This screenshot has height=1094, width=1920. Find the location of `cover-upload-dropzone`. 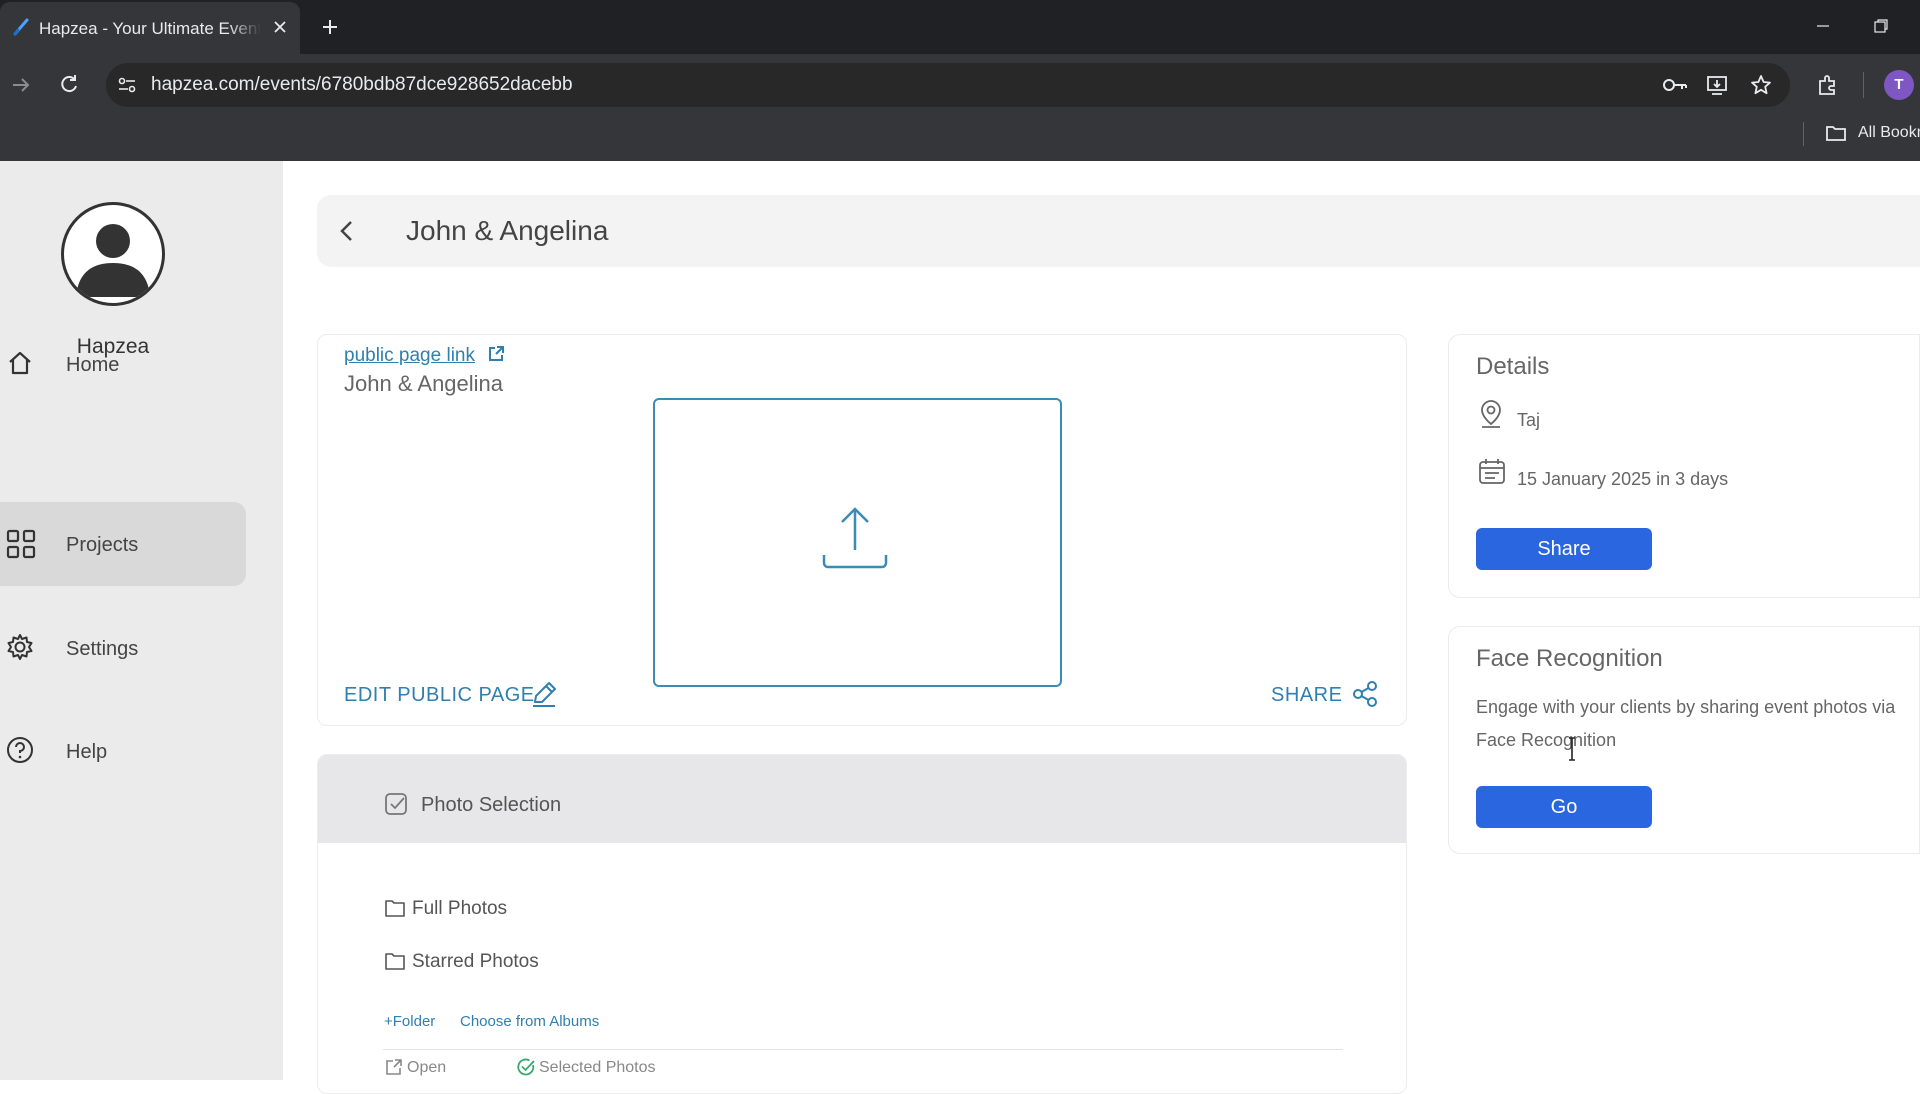

cover-upload-dropzone is located at coordinates (857, 542).